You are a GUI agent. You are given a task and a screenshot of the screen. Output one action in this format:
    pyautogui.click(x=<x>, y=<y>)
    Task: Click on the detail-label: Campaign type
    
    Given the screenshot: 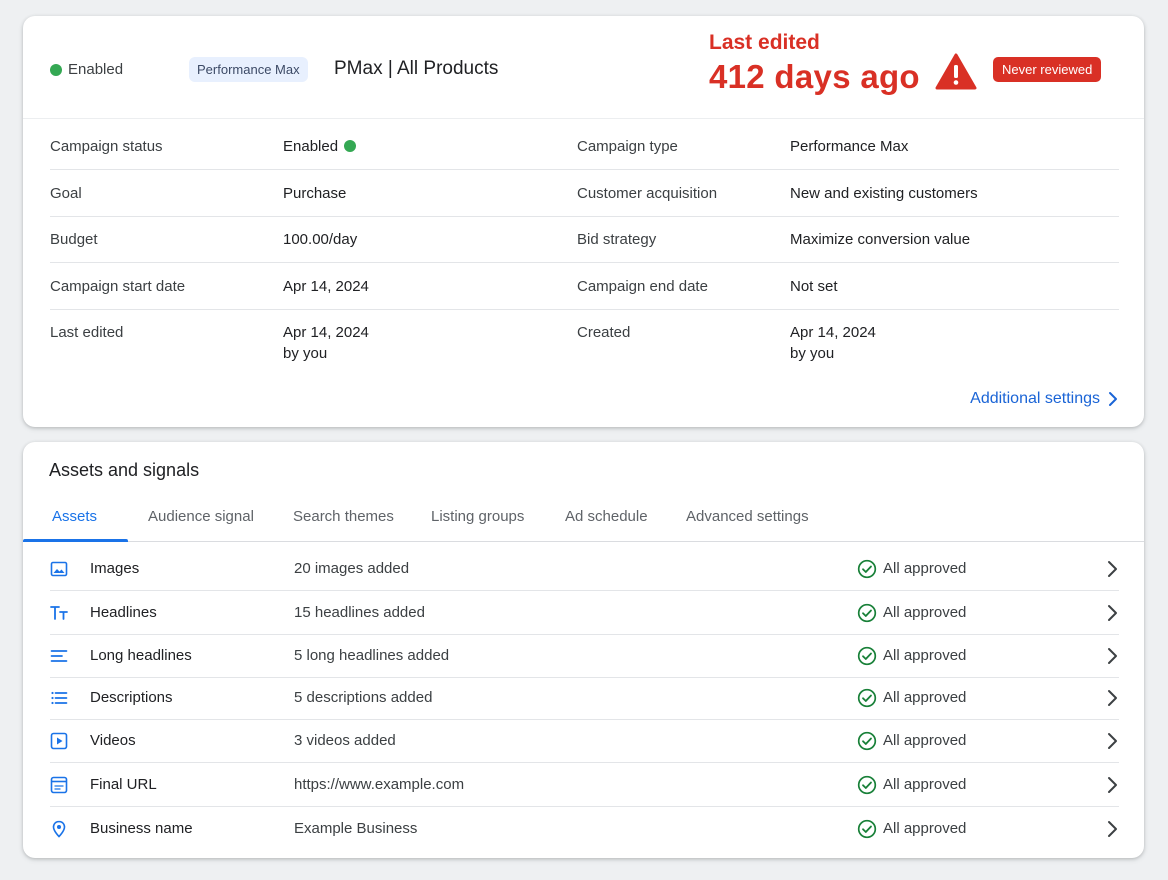 What is the action you would take?
    pyautogui.click(x=627, y=146)
    